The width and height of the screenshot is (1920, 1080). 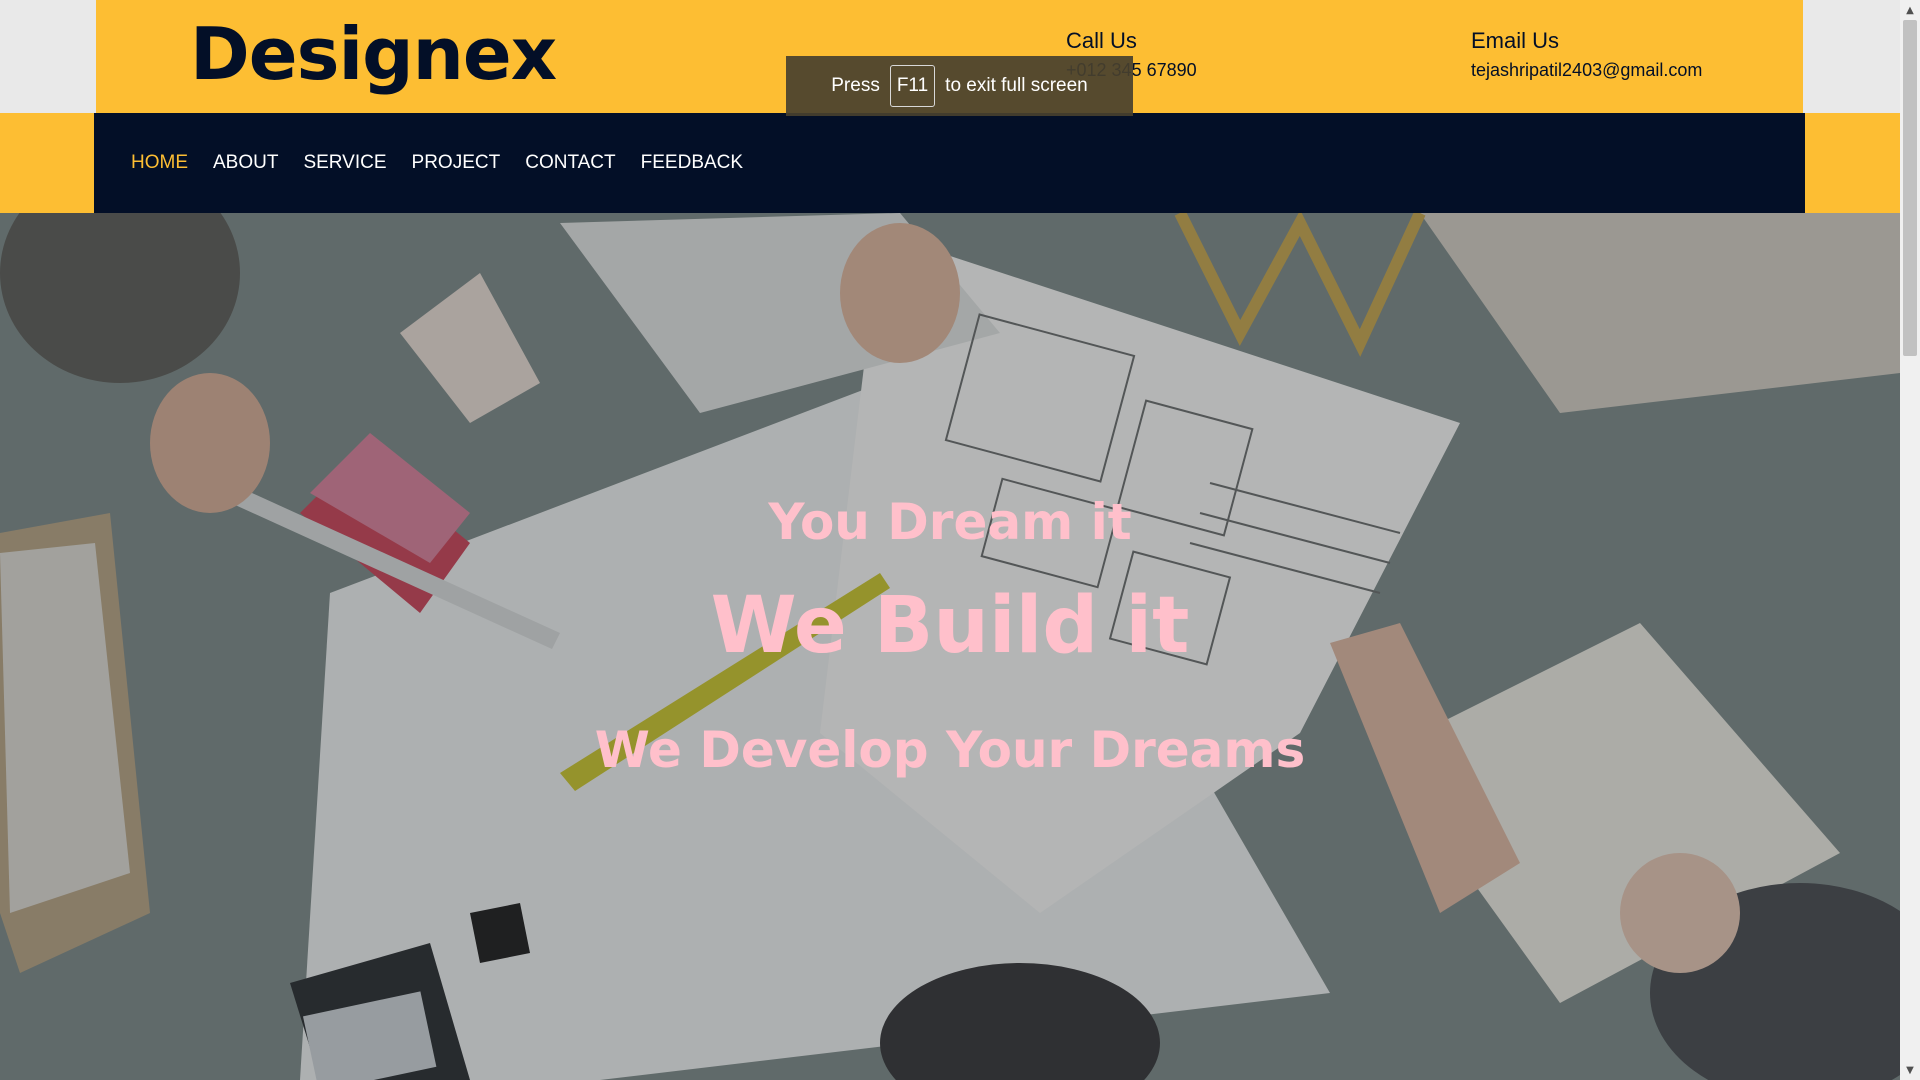 I want to click on nav-item-contact: CONTACT, so click(x=570, y=163).